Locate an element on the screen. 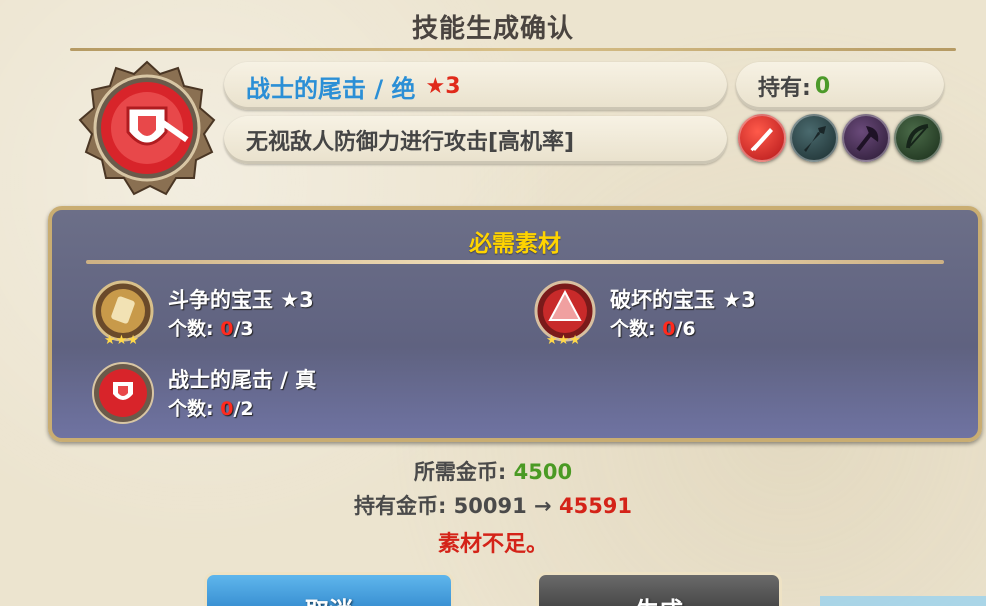 The width and height of the screenshot is (986, 606). create-button: 生成 is located at coordinates (659, 589).